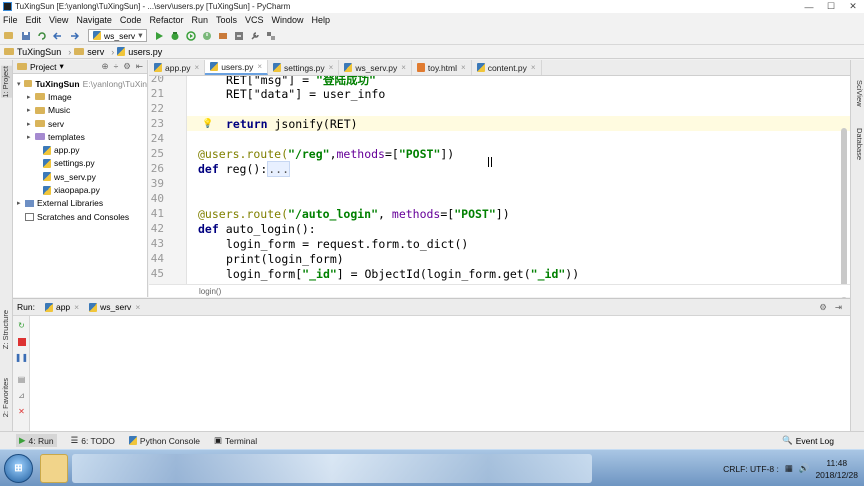  What do you see at coordinates (10, 20) in the screenshot?
I see `menu-file: File` at bounding box center [10, 20].